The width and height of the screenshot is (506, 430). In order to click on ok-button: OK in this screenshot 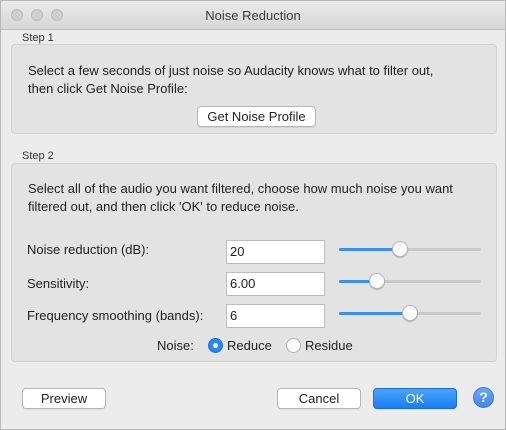, I will do `click(415, 398)`.